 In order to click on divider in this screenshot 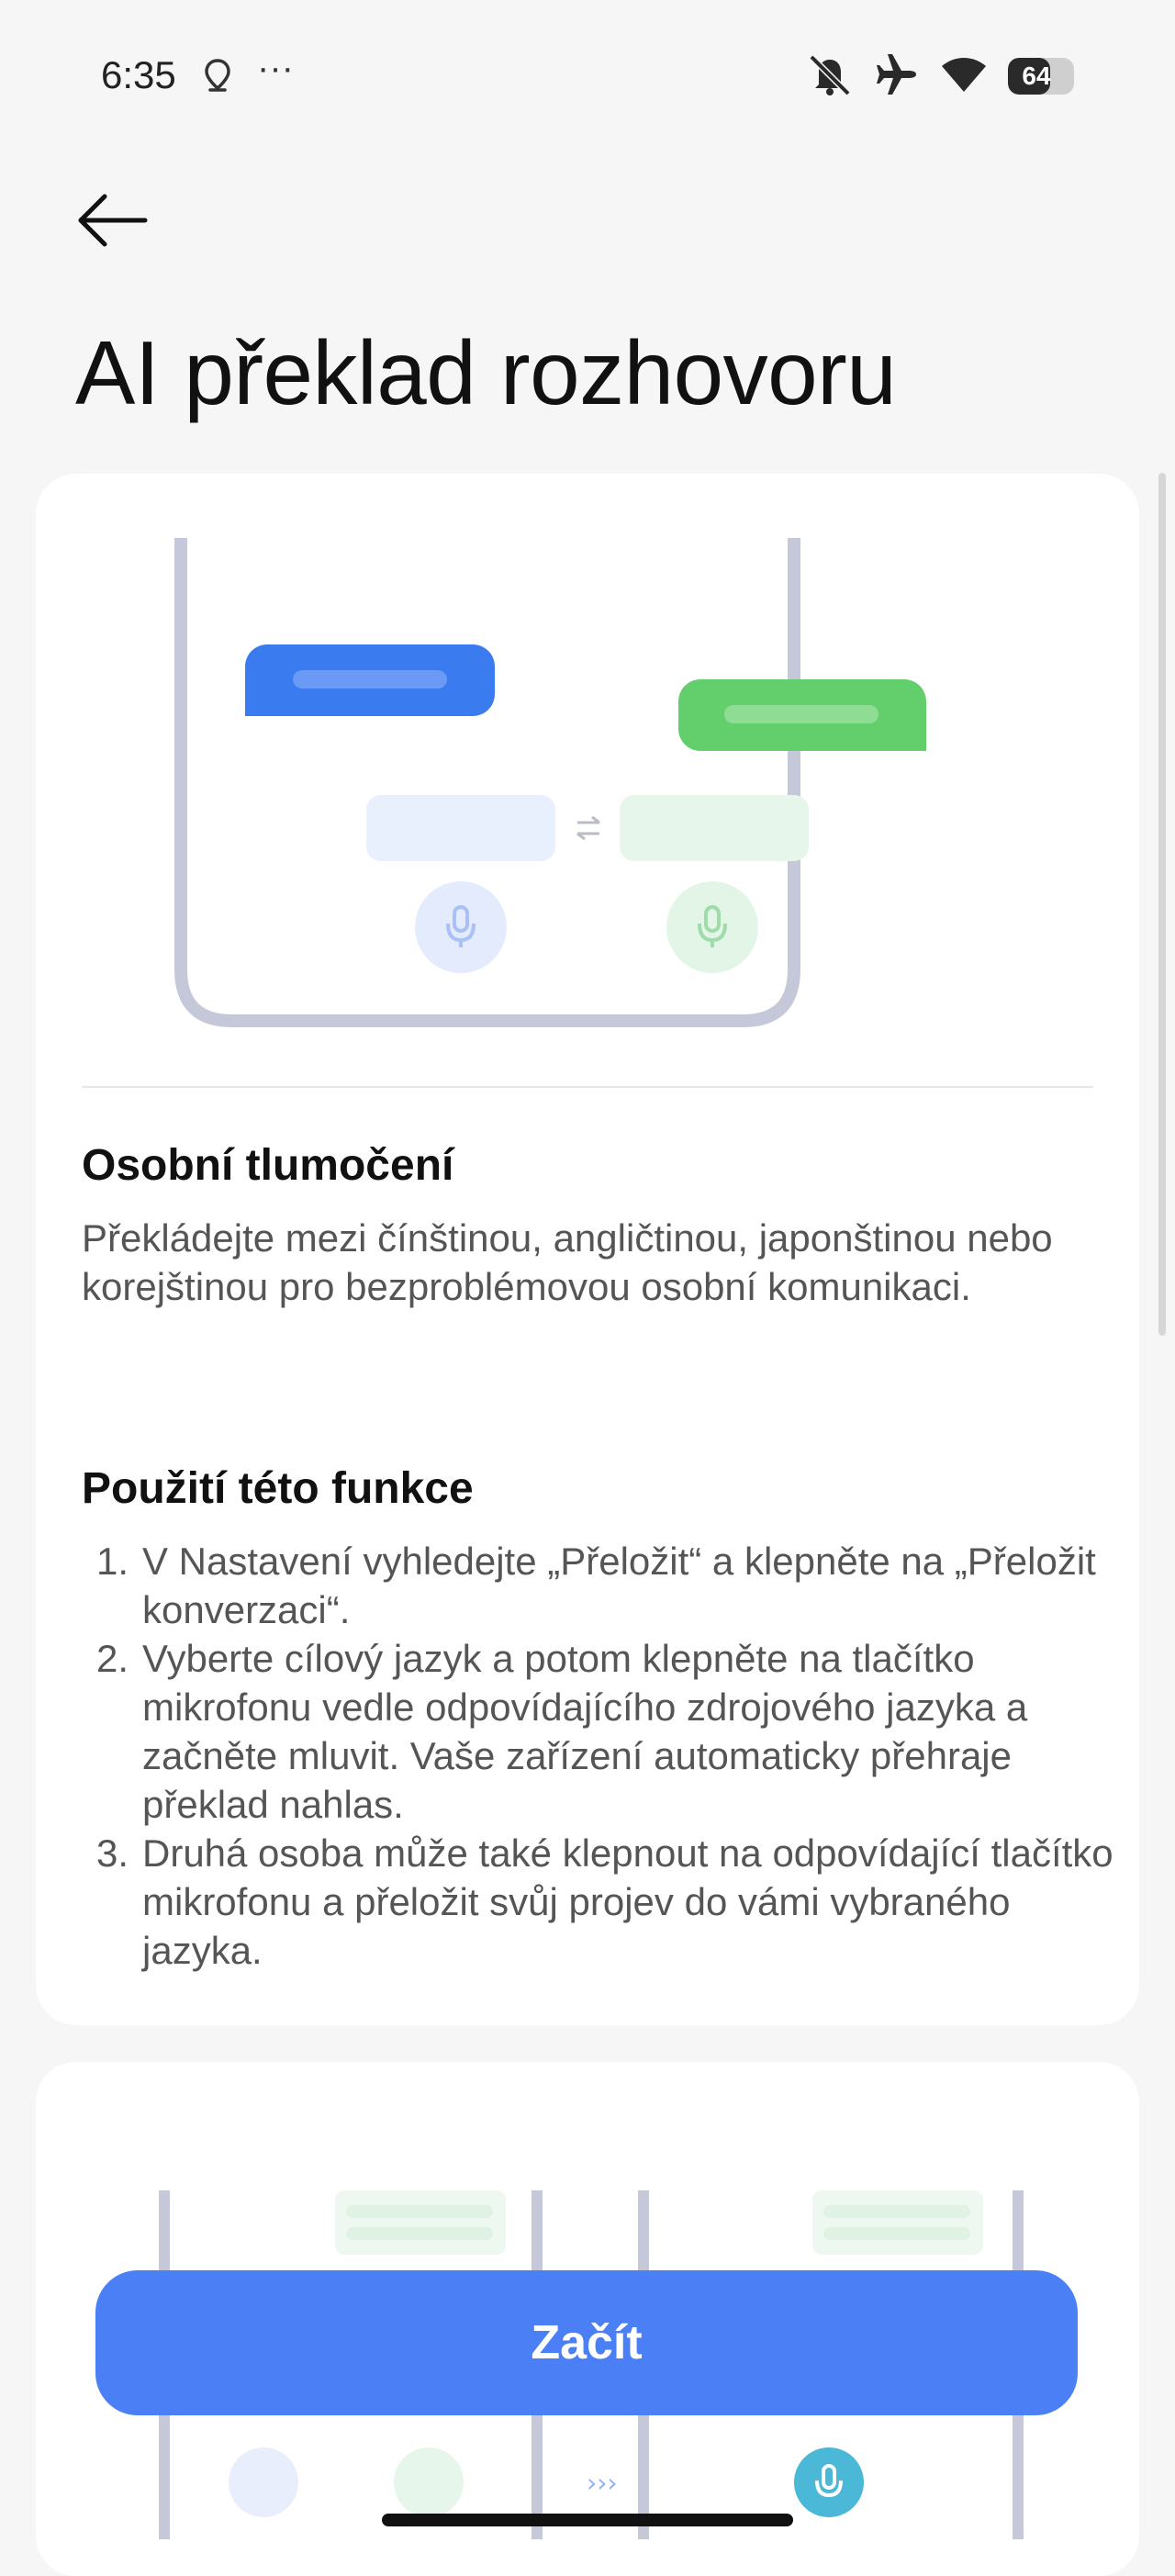, I will do `click(587, 1087)`.